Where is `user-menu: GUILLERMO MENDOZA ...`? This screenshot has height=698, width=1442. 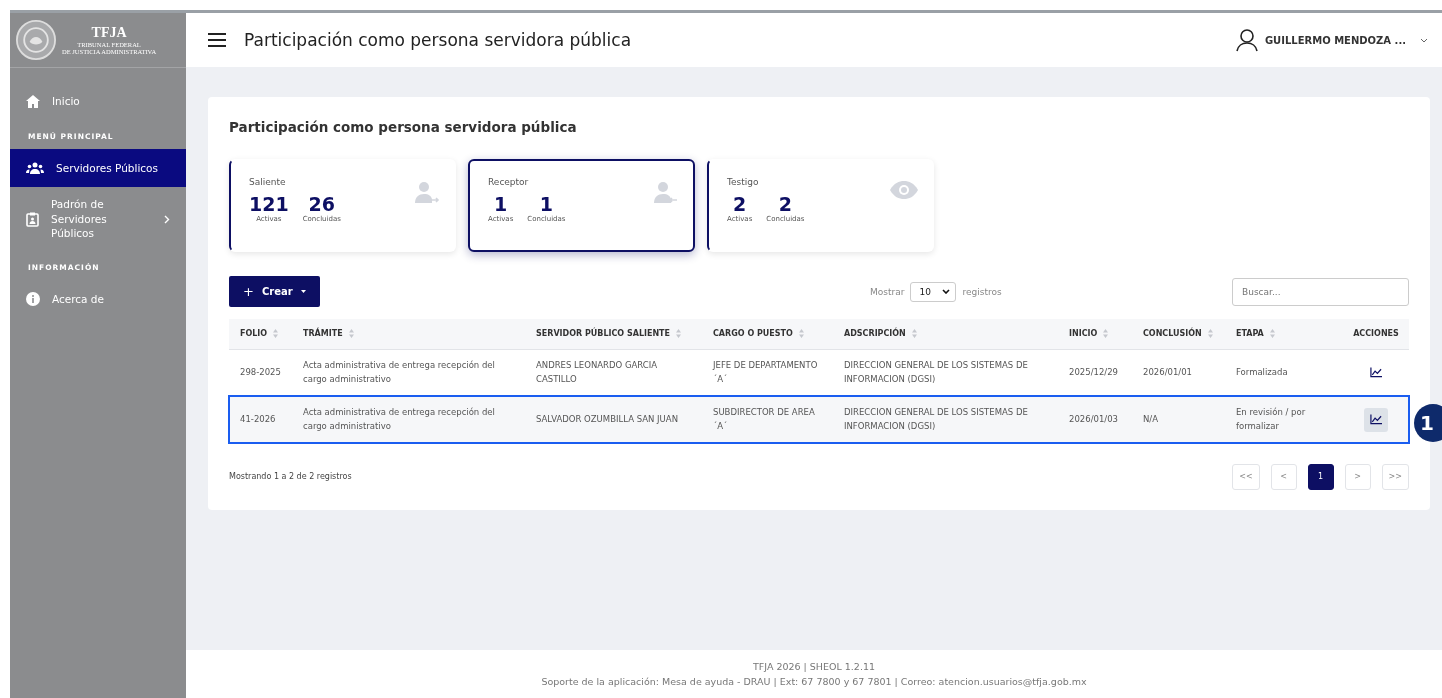
user-menu: GUILLERMO MENDOZA ... is located at coordinates (1331, 40).